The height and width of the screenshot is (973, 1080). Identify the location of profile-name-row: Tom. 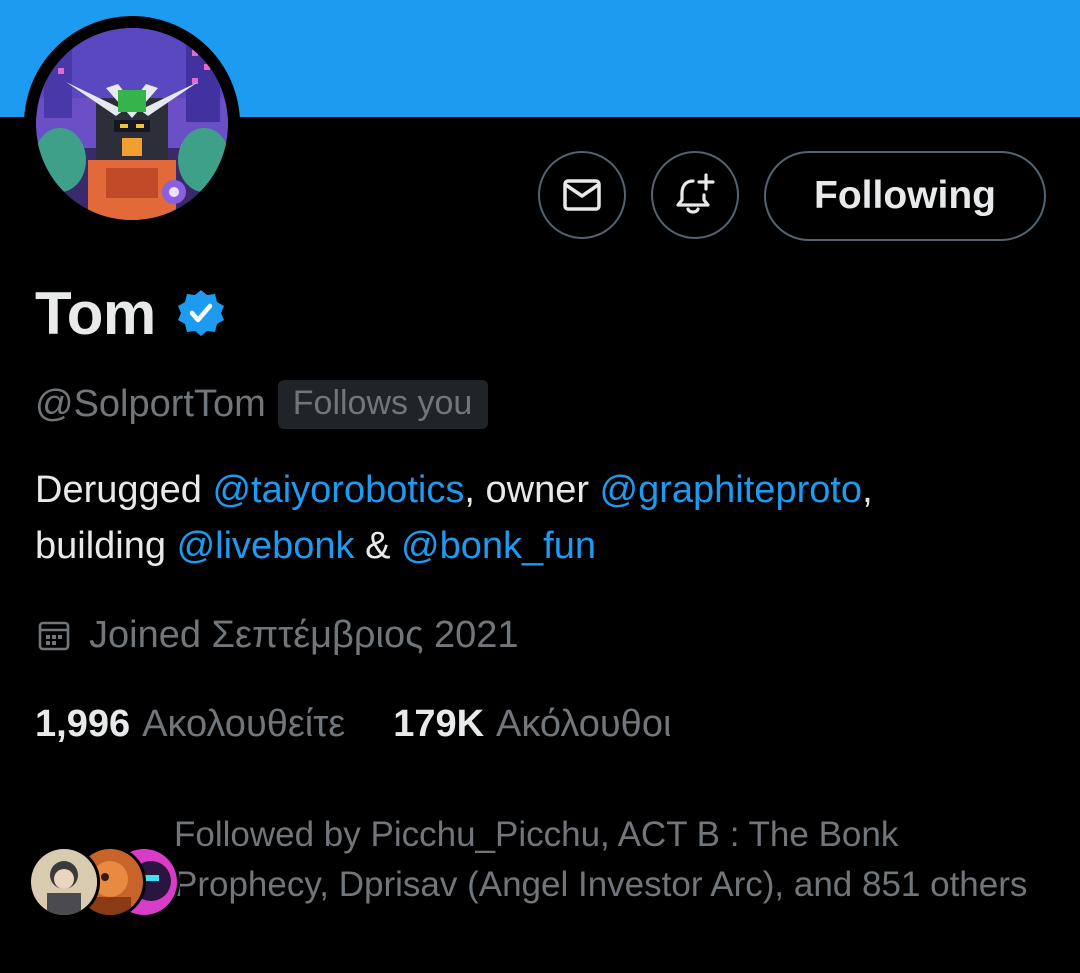
(130, 313).